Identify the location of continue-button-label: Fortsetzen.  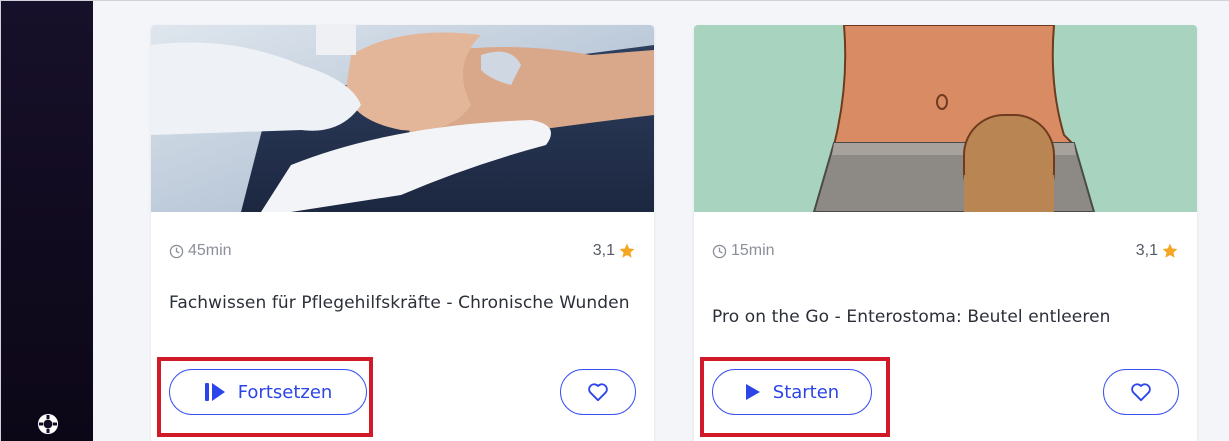
(285, 392).